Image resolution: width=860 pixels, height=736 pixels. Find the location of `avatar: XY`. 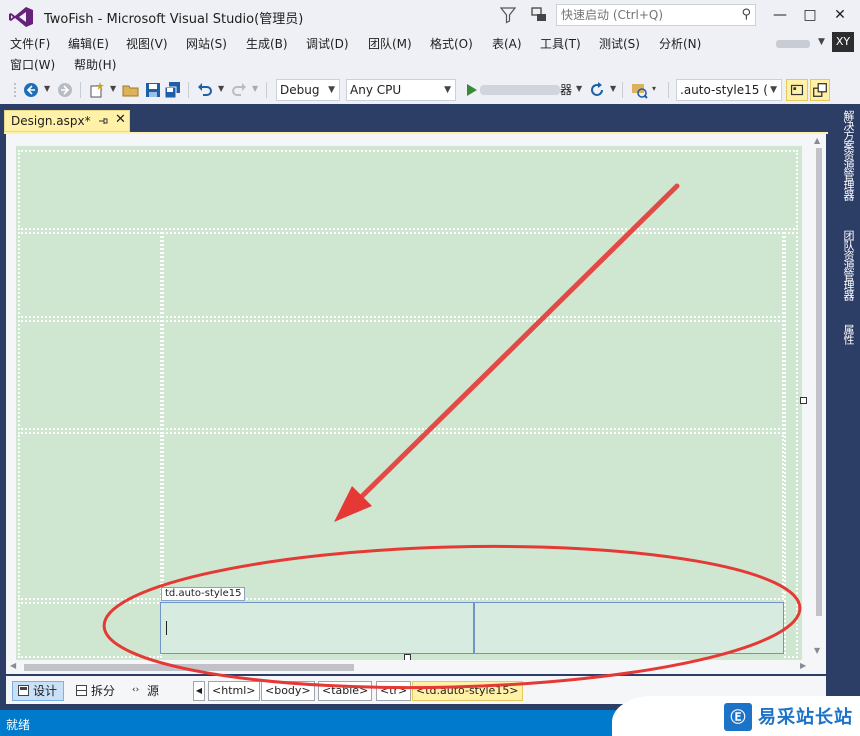

avatar: XY is located at coordinates (843, 42).